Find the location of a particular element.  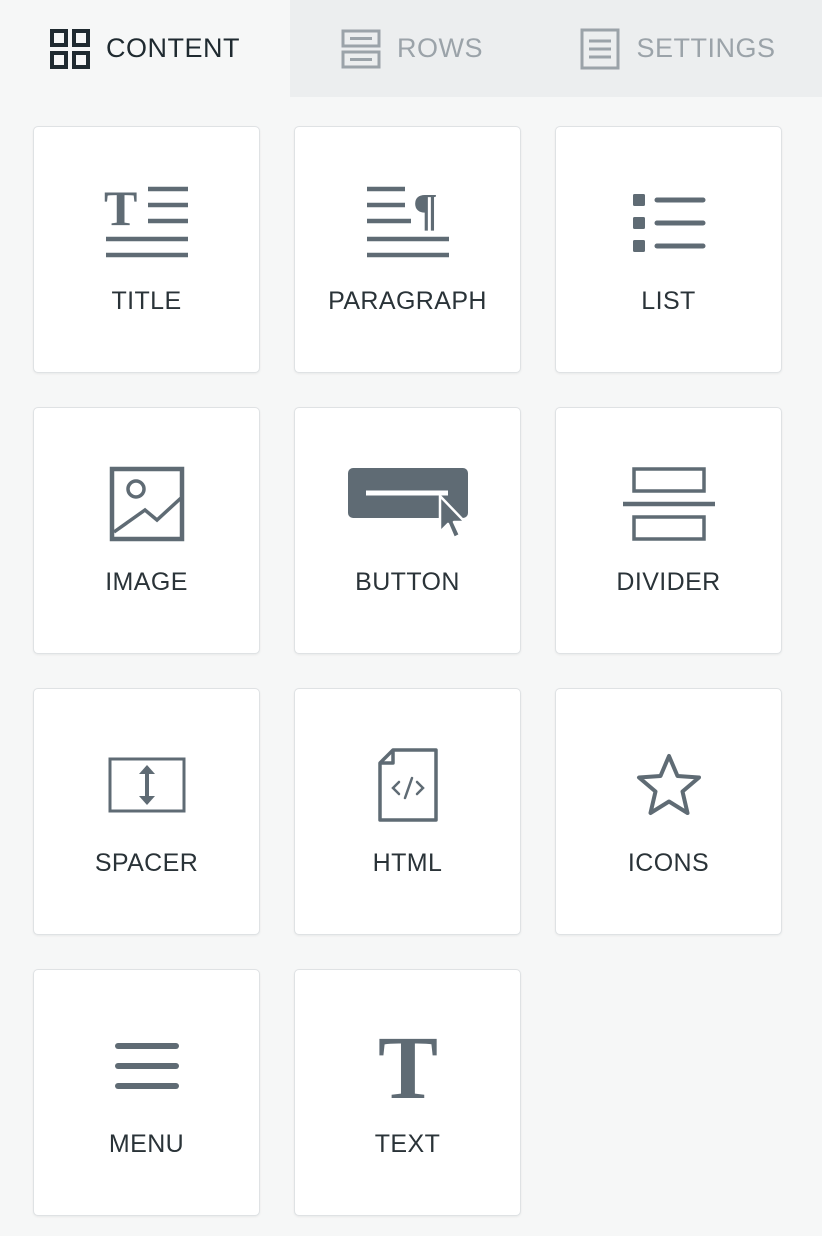

block-paragraph: ¶ PARAGRAPH is located at coordinates (407, 249).